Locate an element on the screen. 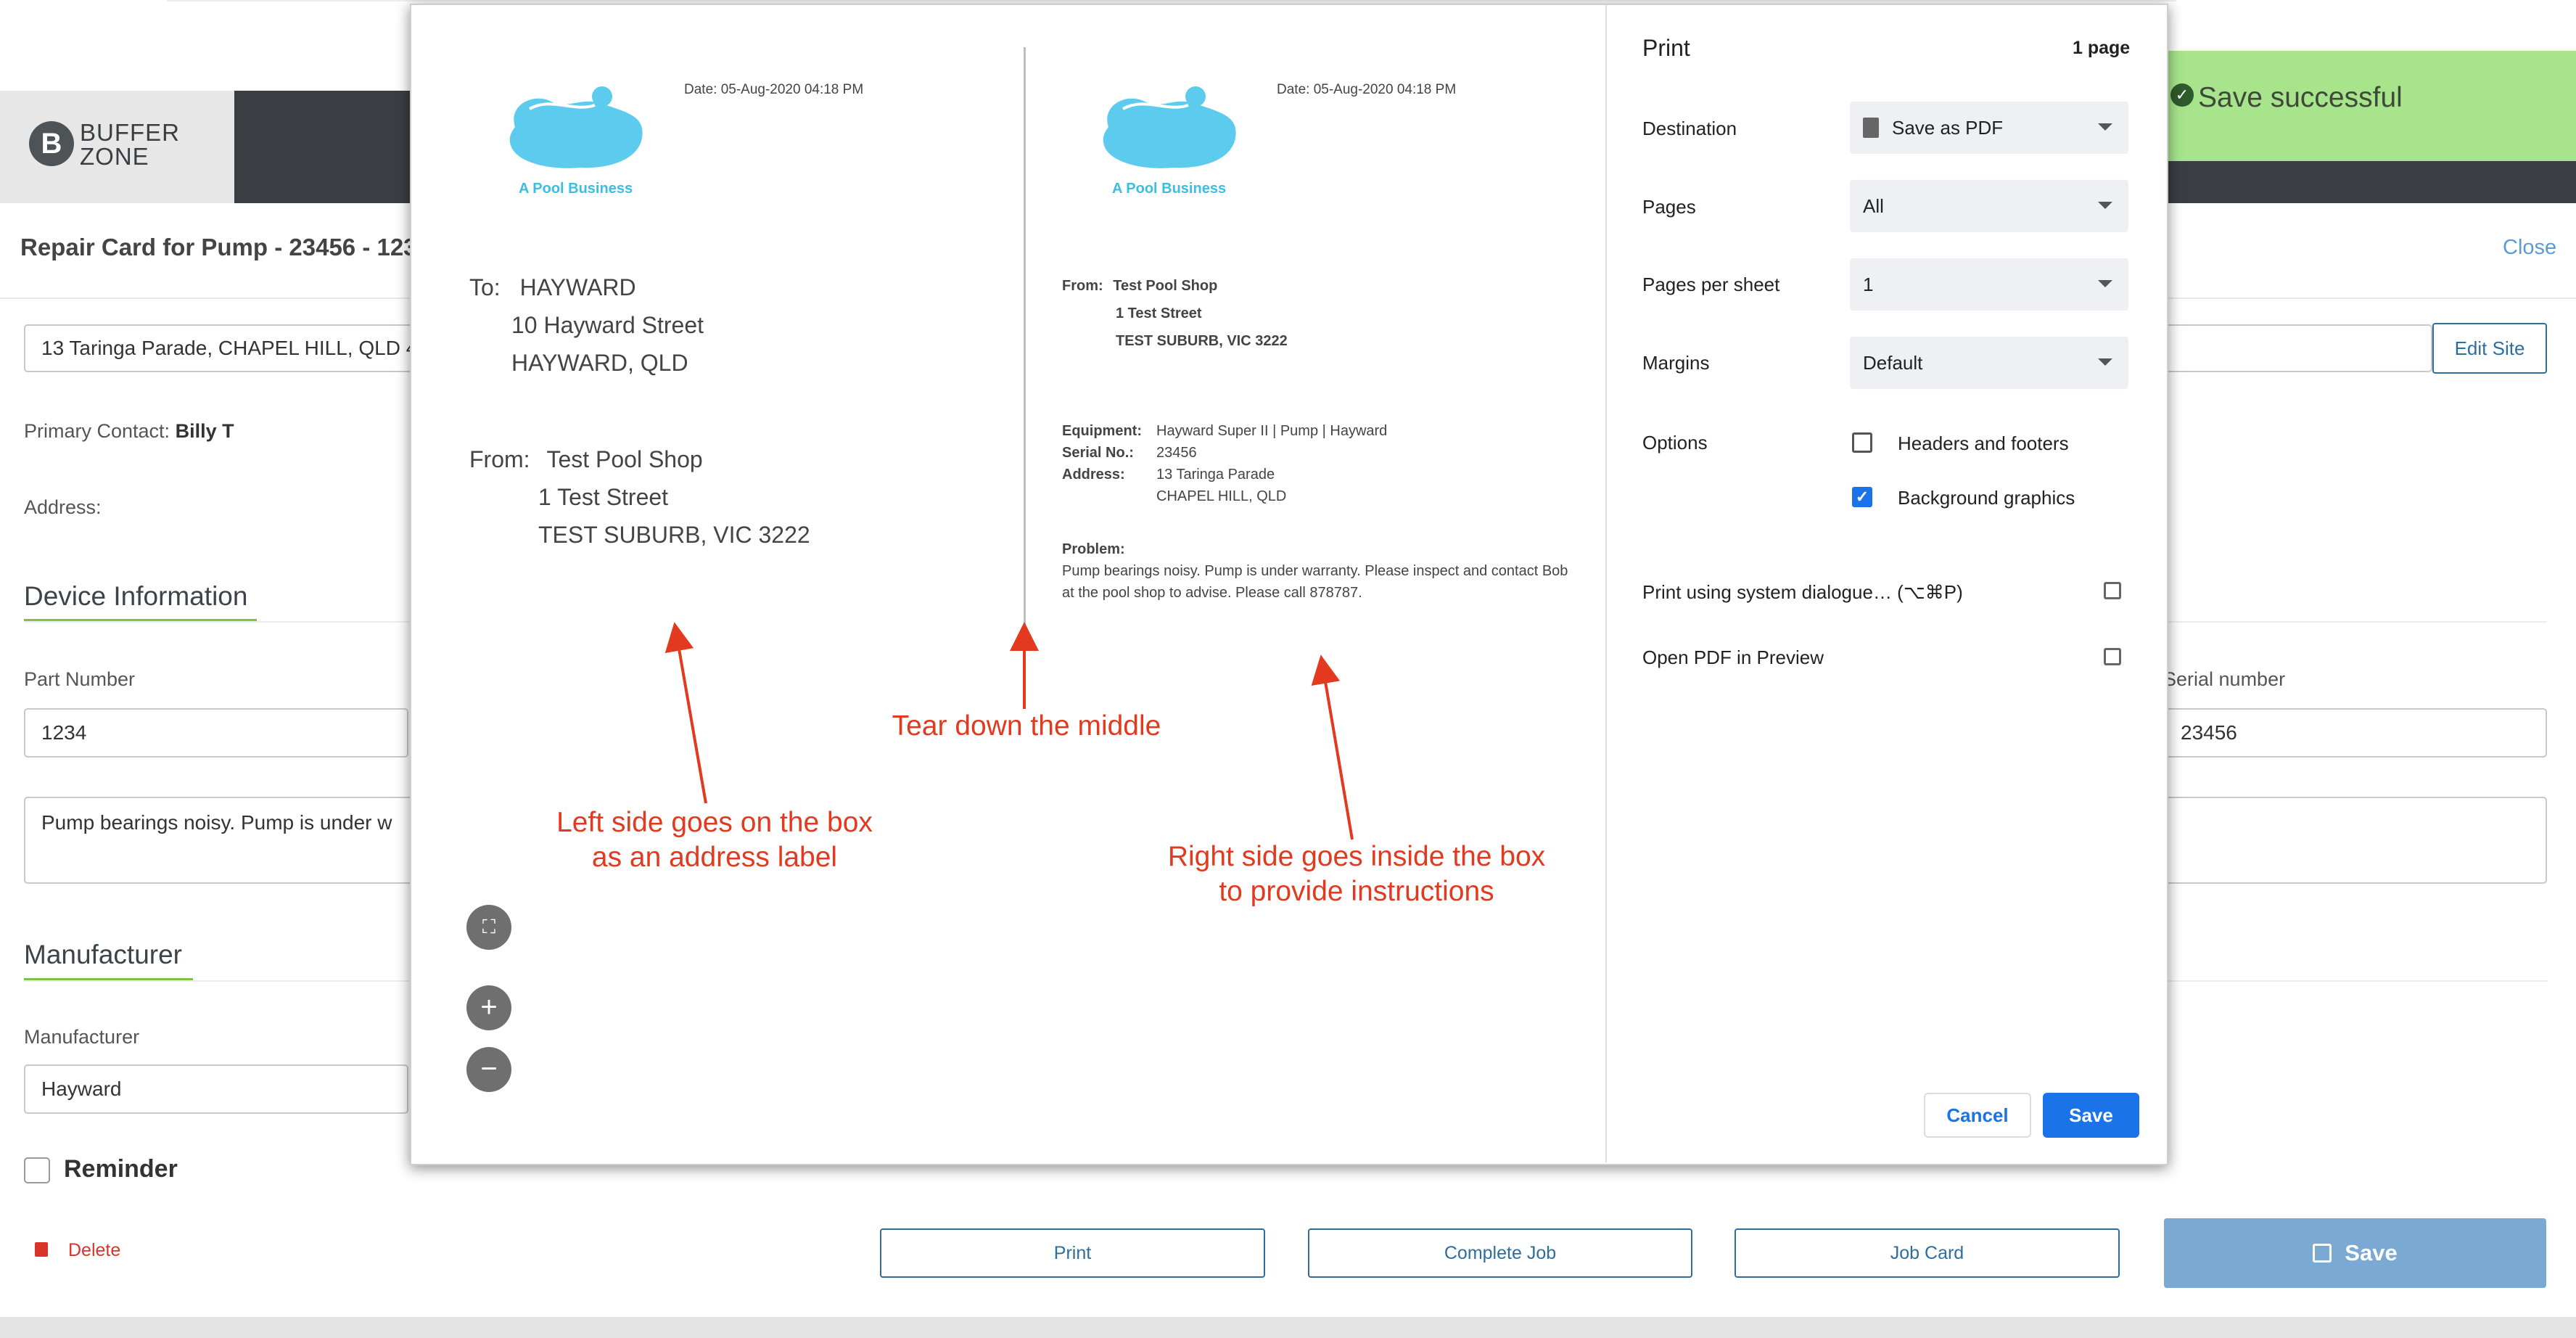 Image resolution: width=2576 pixels, height=1338 pixels. manufacturer-section-title: Manufacturer is located at coordinates (103, 955).